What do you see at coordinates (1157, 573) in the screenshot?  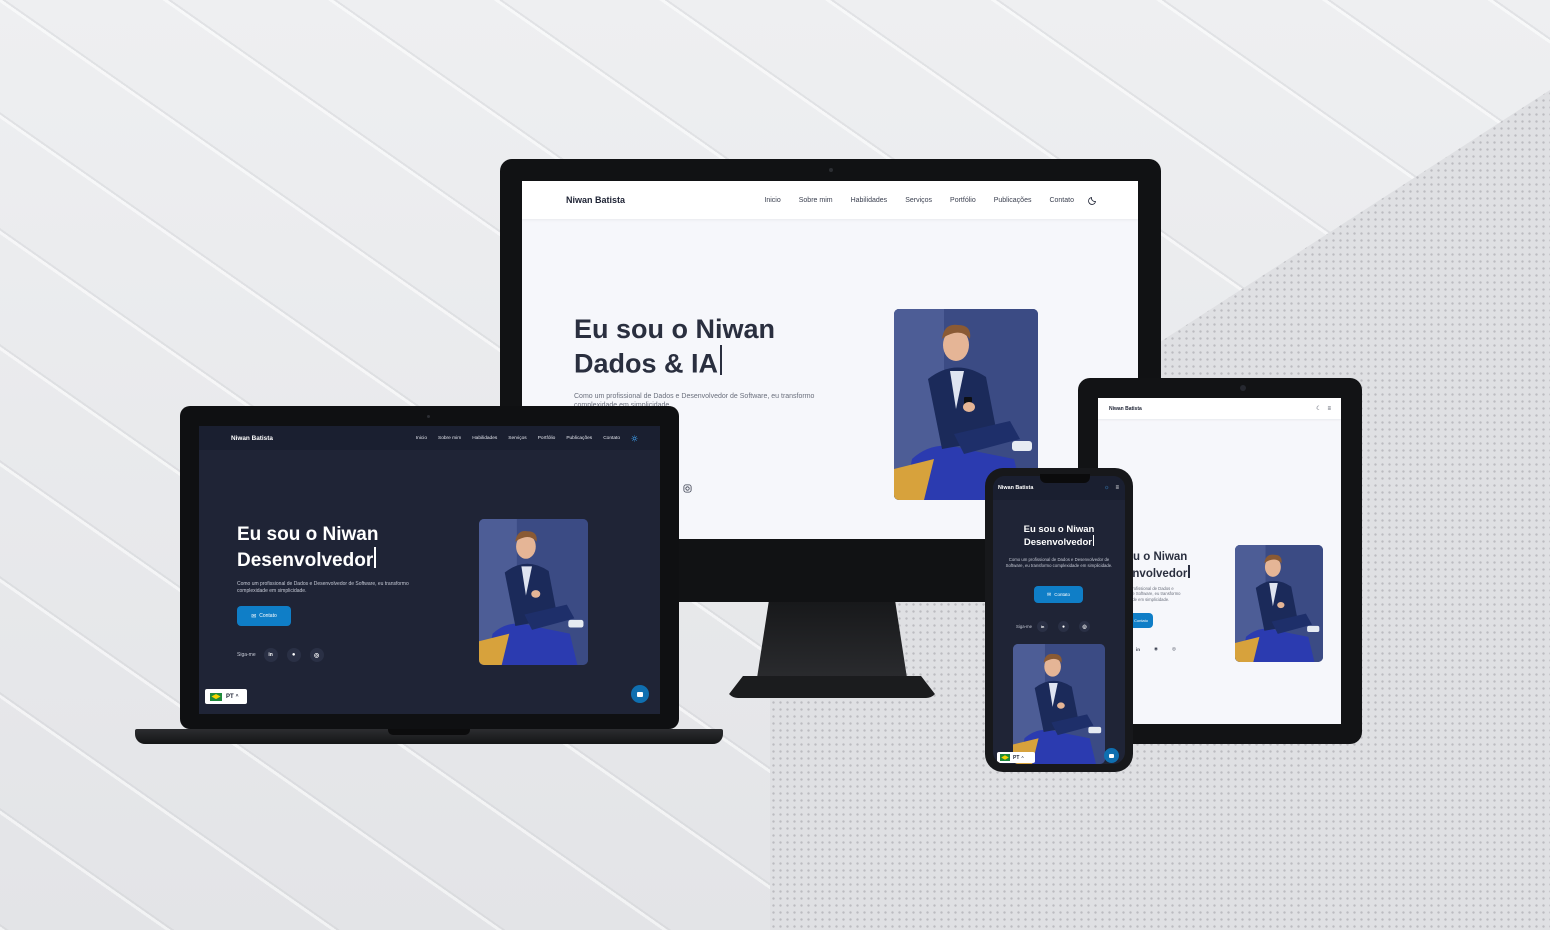 I see `hero-typed-text: envolvedor` at bounding box center [1157, 573].